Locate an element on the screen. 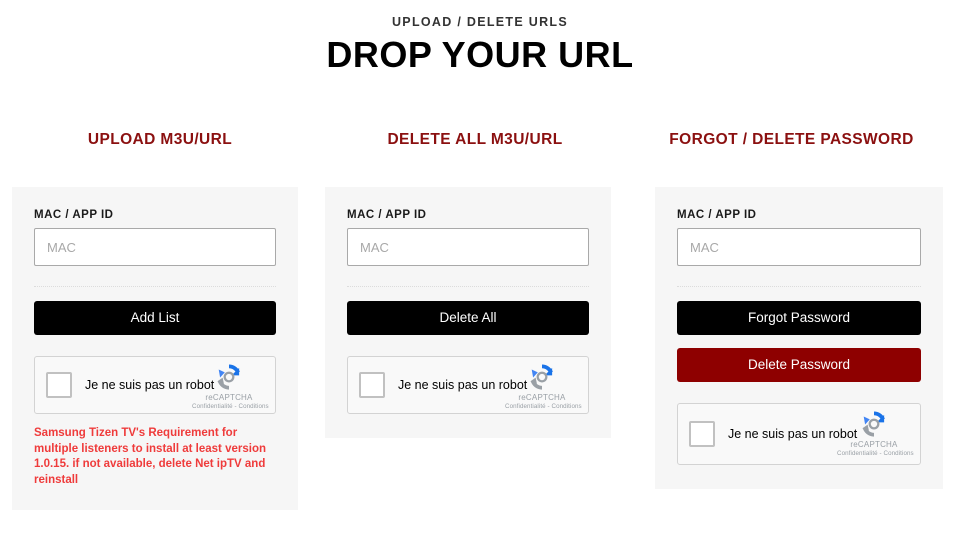  recaptcha-brand-password: reCAPTCHA Confidentialité - Conditions is located at coordinates (875, 433).